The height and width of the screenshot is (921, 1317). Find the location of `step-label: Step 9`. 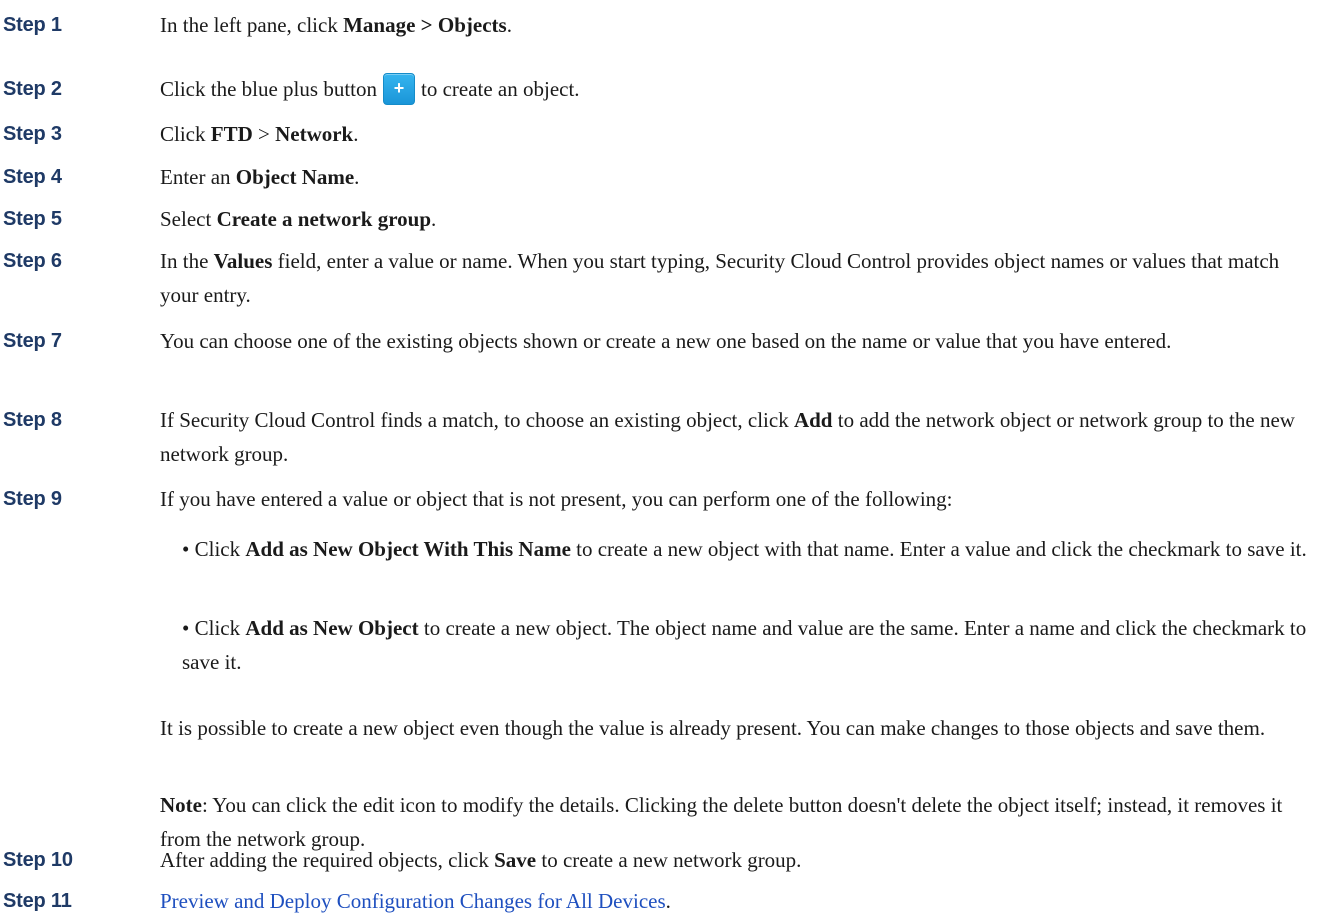

step-label: Step 9 is located at coordinates (32, 499).